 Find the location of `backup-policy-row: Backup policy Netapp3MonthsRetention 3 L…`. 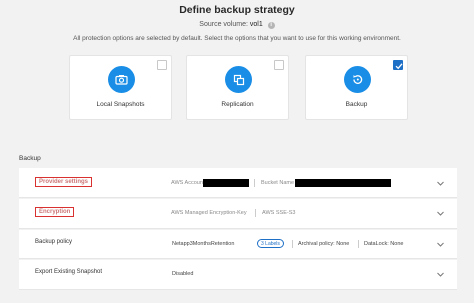

backup-policy-row: Backup policy Netapp3MonthsRetention 3 L… is located at coordinates (238, 244).